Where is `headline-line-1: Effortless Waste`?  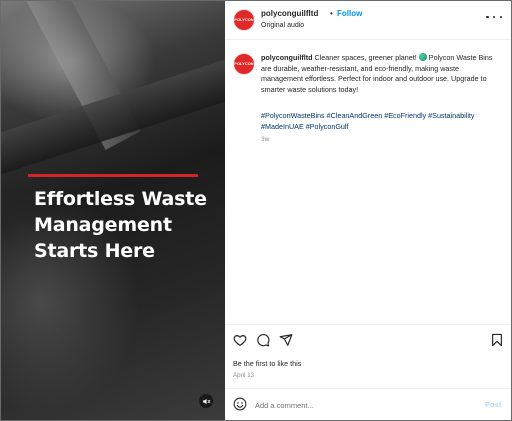
headline-line-1: Effortless Waste is located at coordinates (120, 199).